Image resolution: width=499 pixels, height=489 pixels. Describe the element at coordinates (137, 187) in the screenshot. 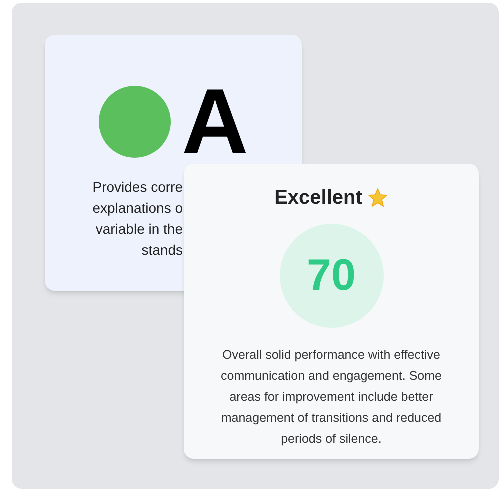

I see `description-line: Provides corre` at that location.